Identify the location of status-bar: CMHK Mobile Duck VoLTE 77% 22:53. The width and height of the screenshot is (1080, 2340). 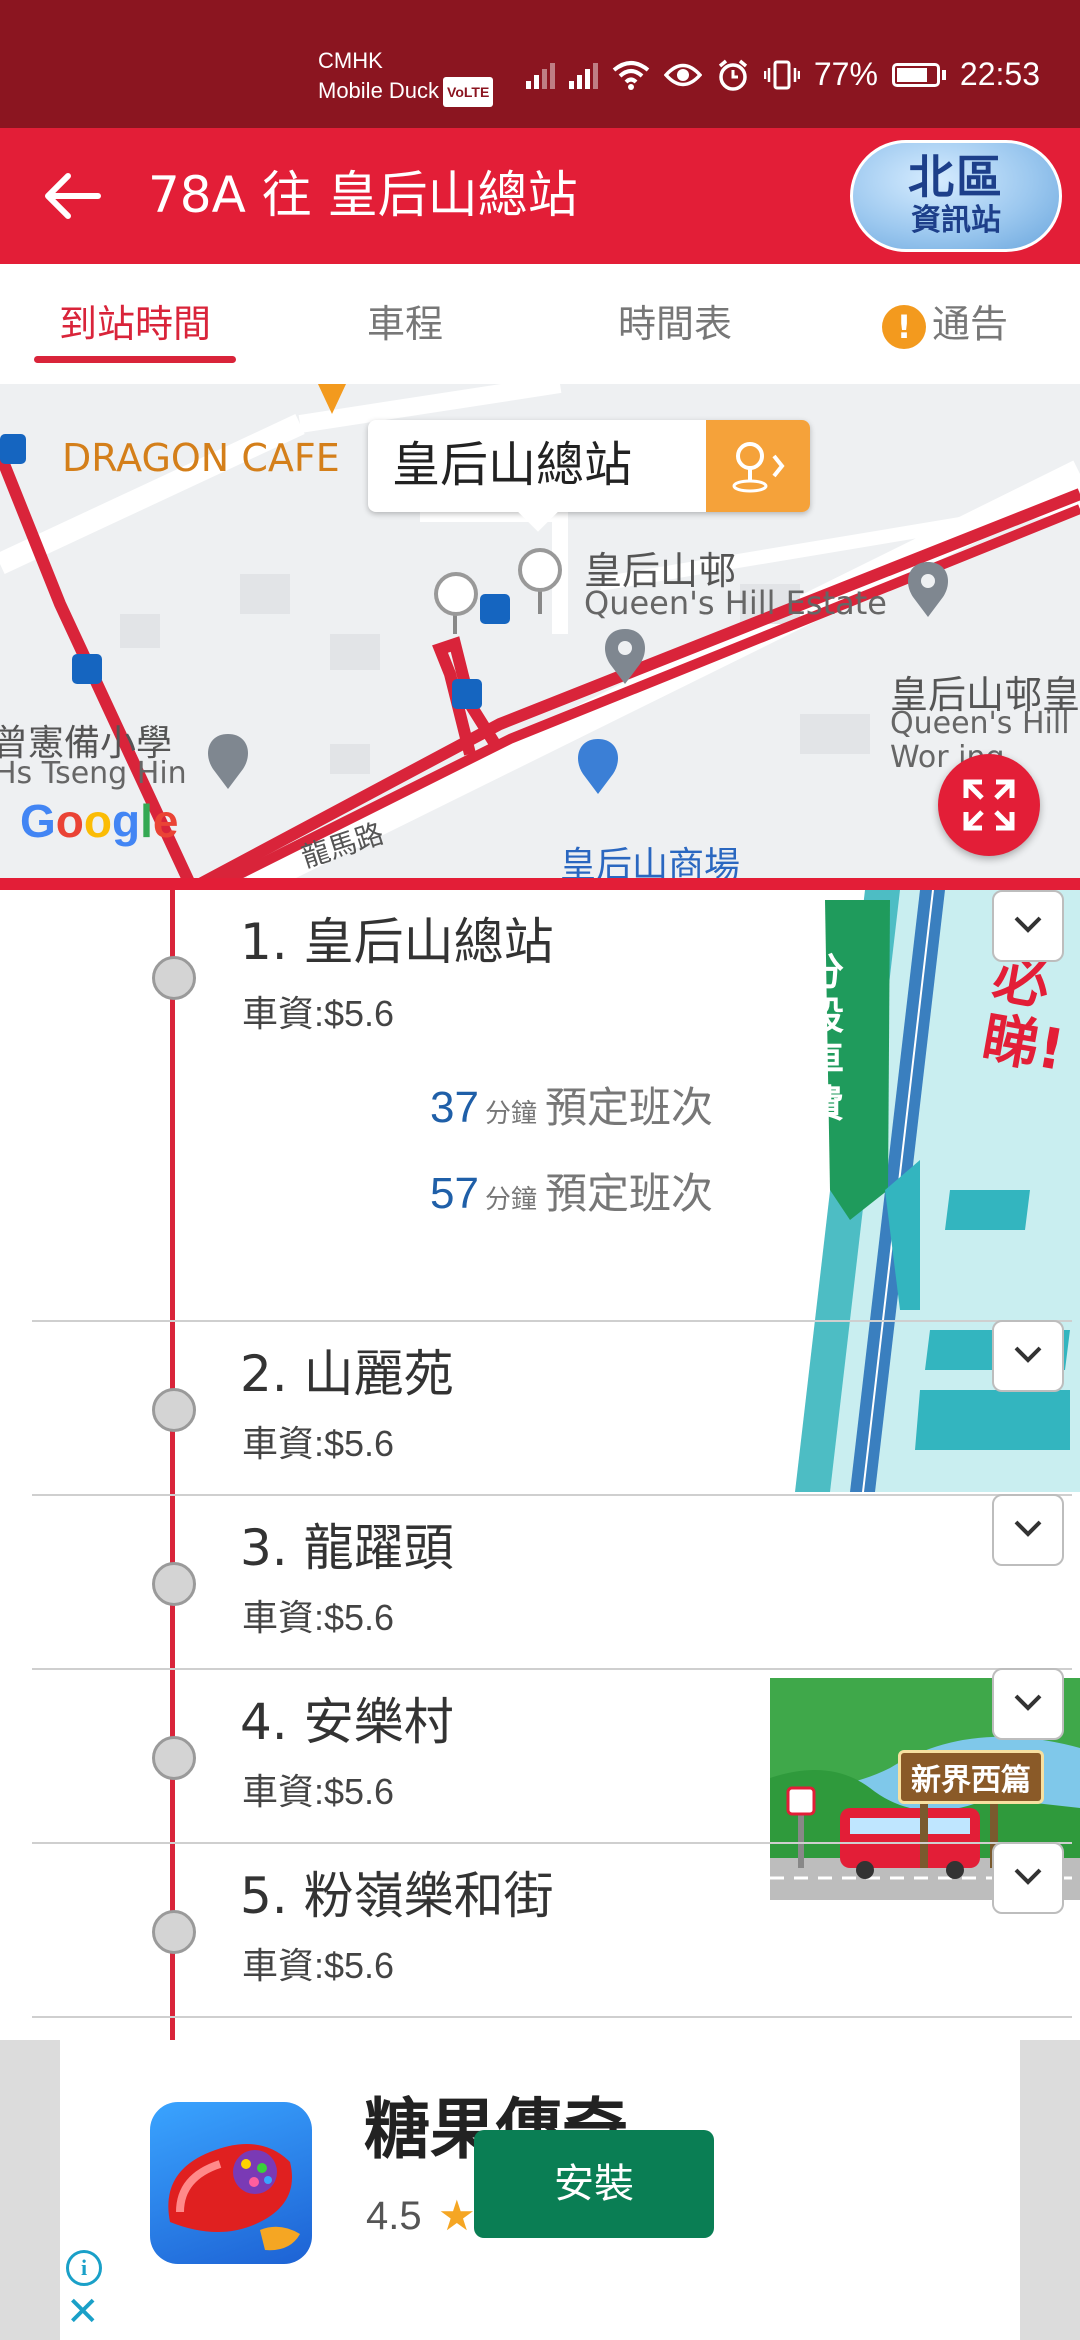
(540, 64).